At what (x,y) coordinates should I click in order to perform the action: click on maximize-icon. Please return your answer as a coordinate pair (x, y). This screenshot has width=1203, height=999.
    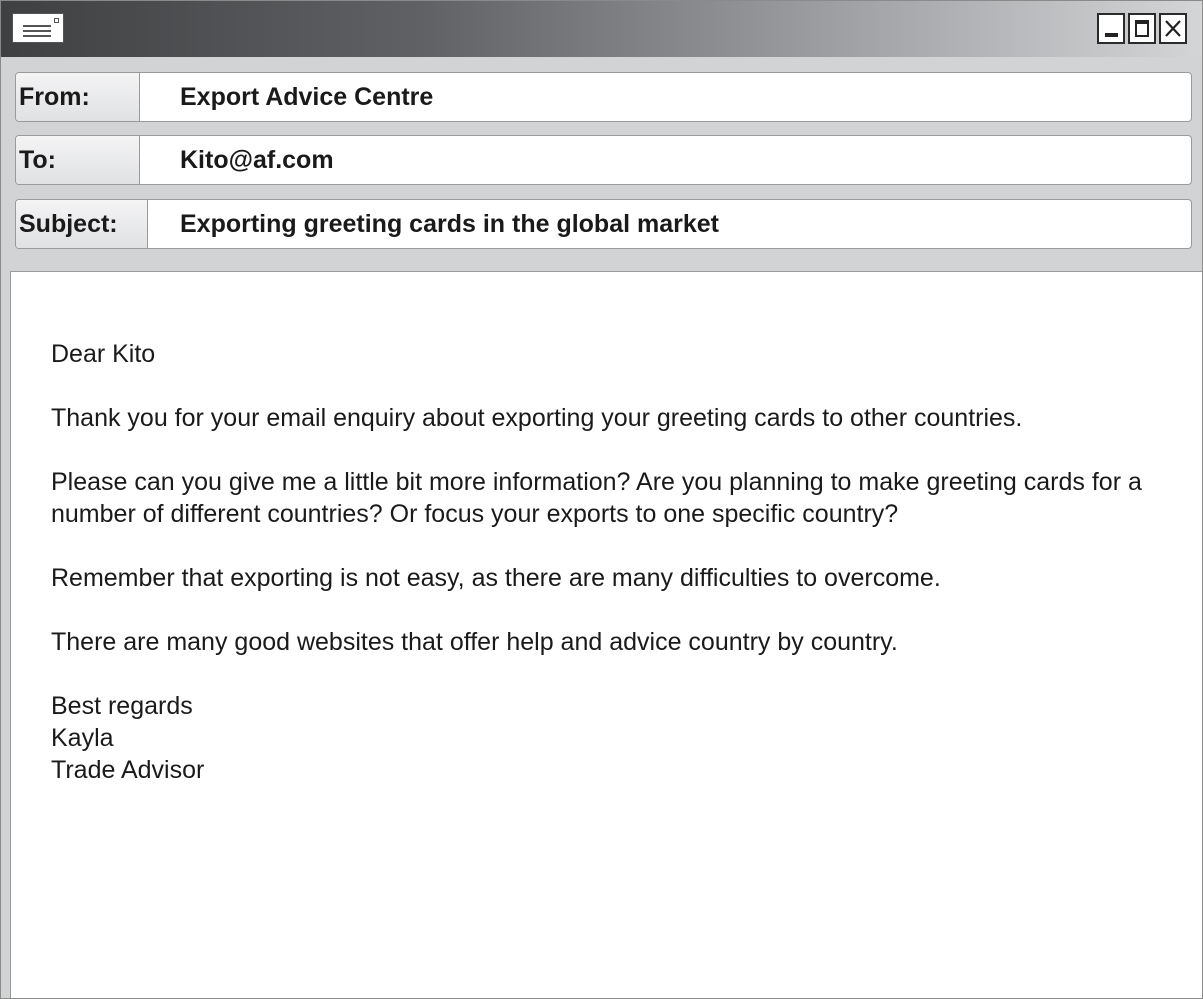
    Looking at the image, I should click on (1142, 28).